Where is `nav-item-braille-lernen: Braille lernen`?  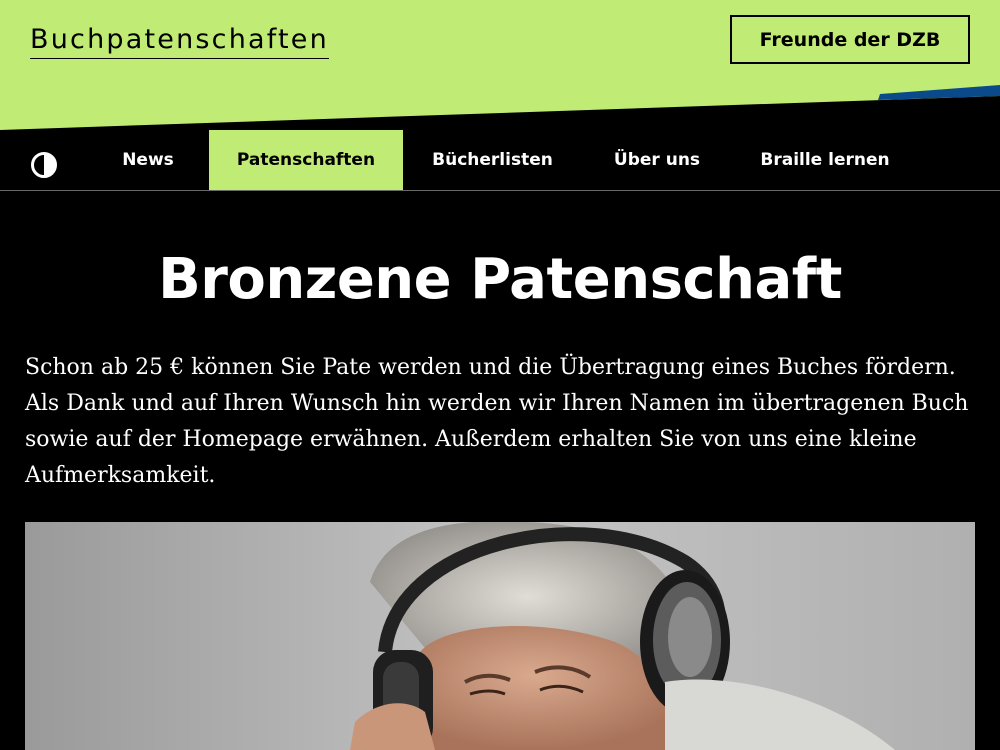
nav-item-braille-lernen: Braille lernen is located at coordinates (825, 160).